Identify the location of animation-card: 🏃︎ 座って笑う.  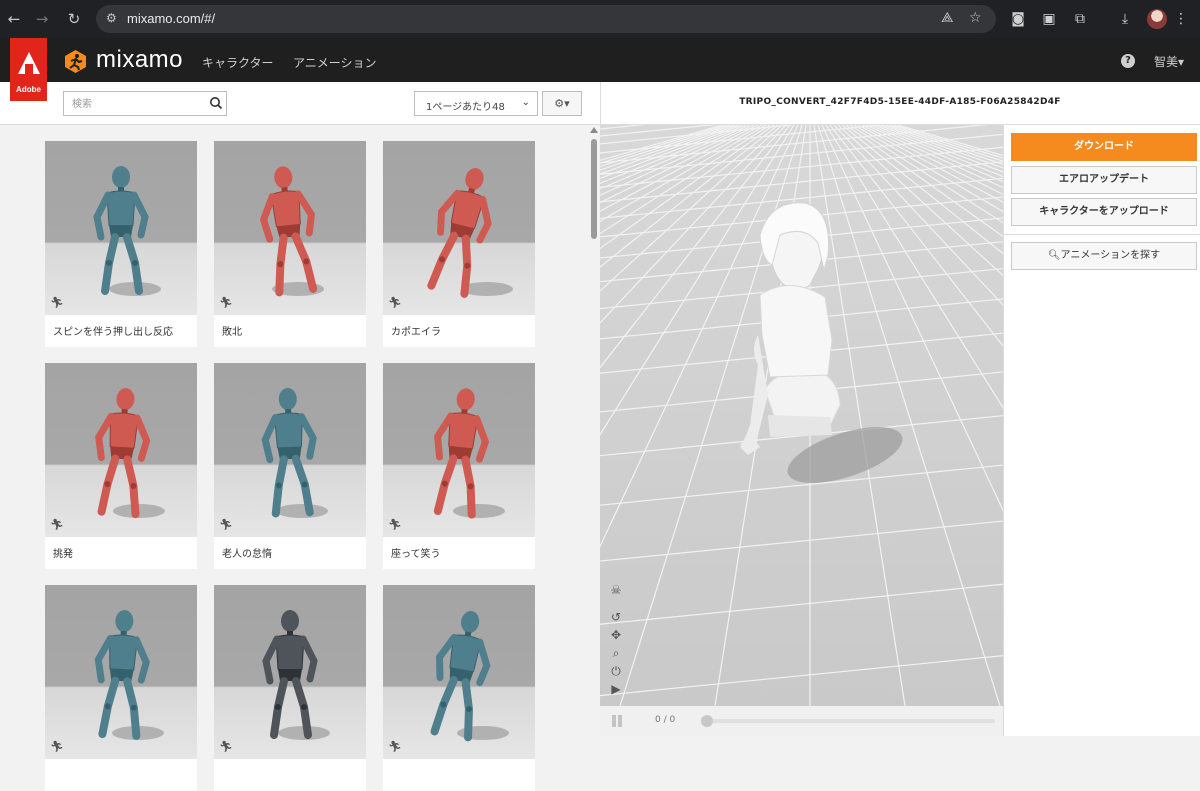
(459, 466).